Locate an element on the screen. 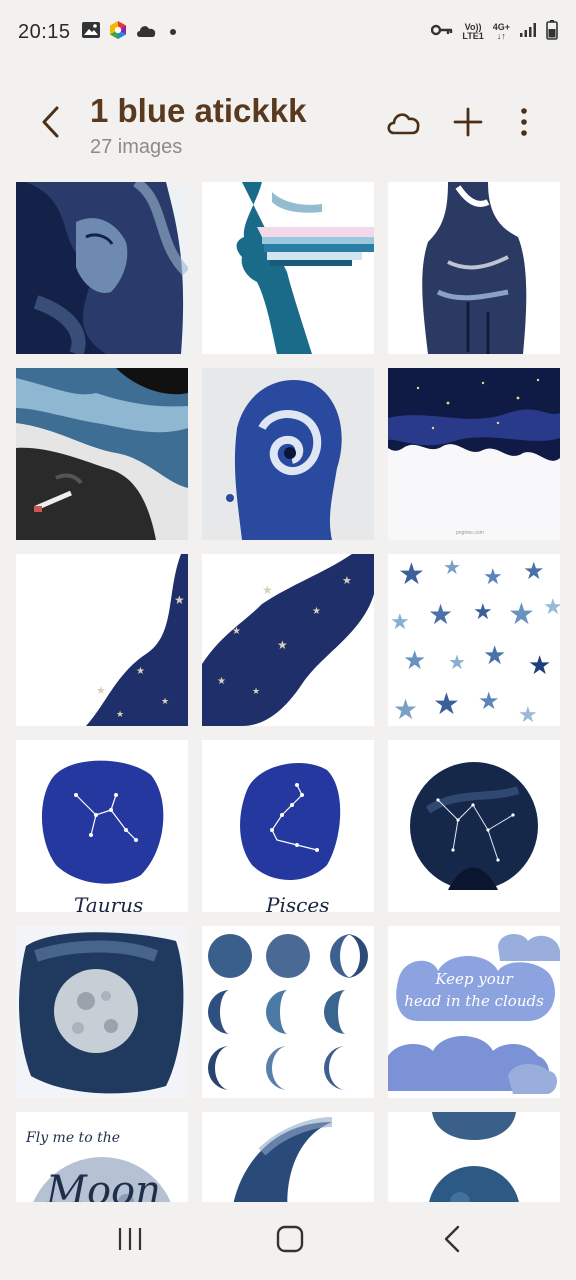  moon-quote-line1: Fly me to the is located at coordinates (72, 1138).